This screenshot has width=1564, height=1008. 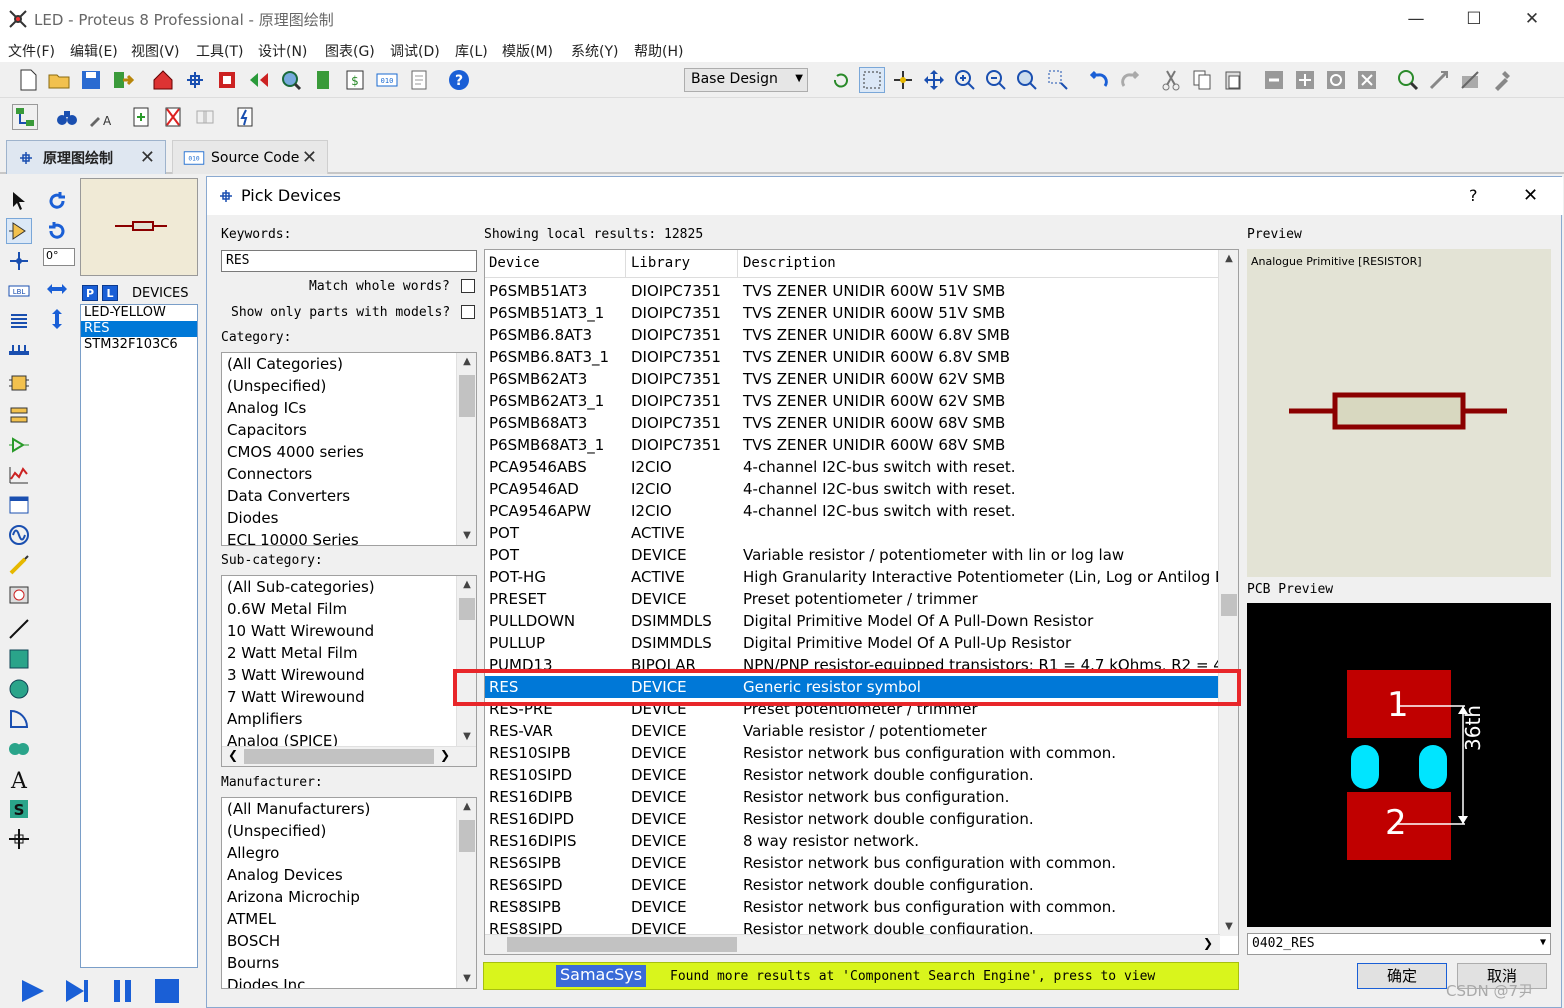 What do you see at coordinates (205, 117) in the screenshot?
I see `goto-sheet-icon` at bounding box center [205, 117].